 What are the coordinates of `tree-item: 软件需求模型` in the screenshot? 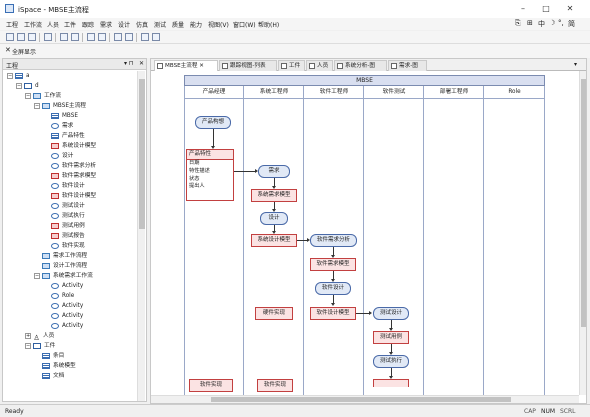 It's located at (69, 176).